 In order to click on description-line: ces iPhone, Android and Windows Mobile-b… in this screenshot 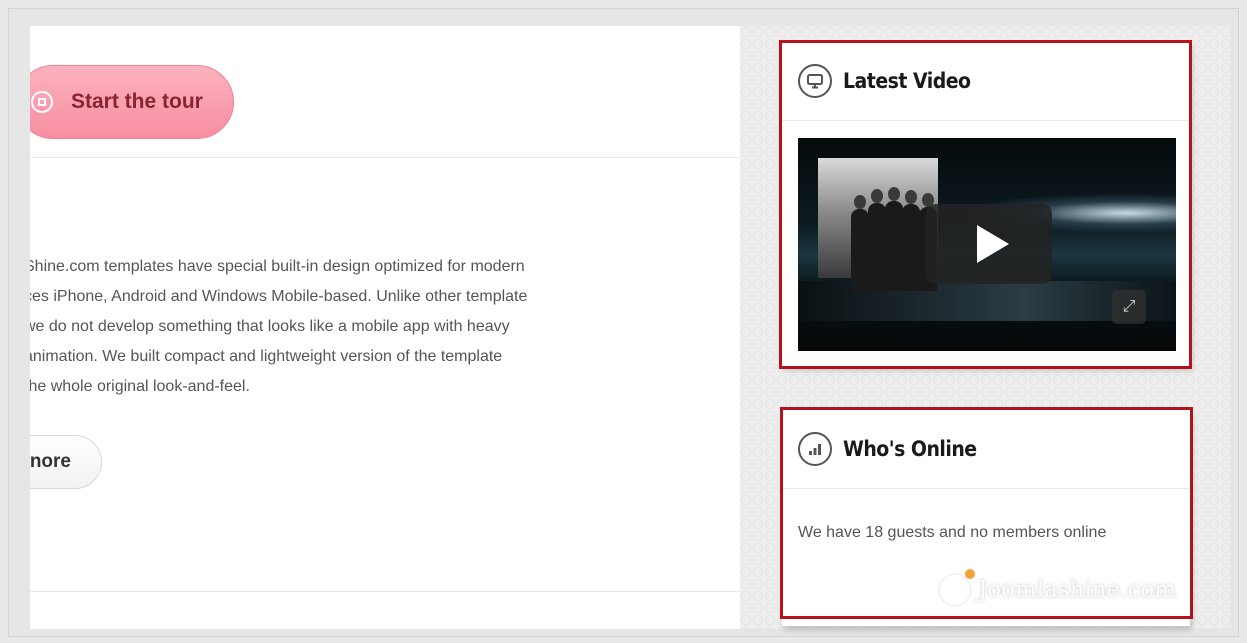, I will do `click(279, 296)`.